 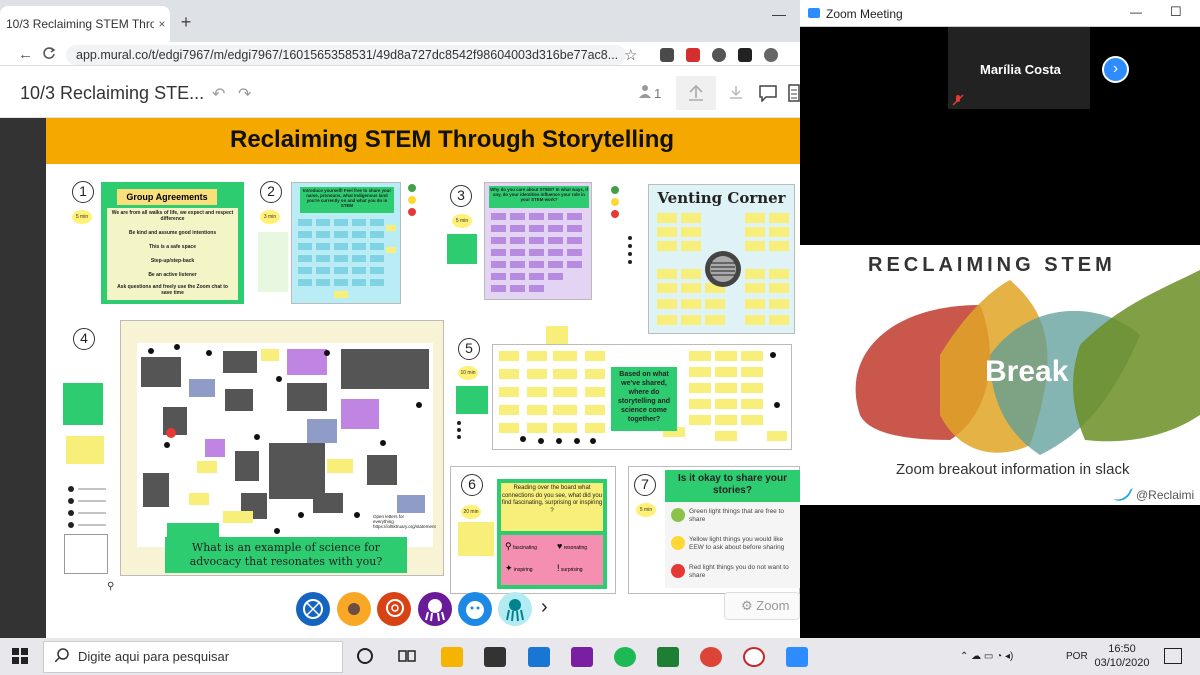 What do you see at coordinates (986, 656) in the screenshot?
I see `system-tray-icons: ⌃ ☁ ▭ ◔ ◂)` at bounding box center [986, 656].